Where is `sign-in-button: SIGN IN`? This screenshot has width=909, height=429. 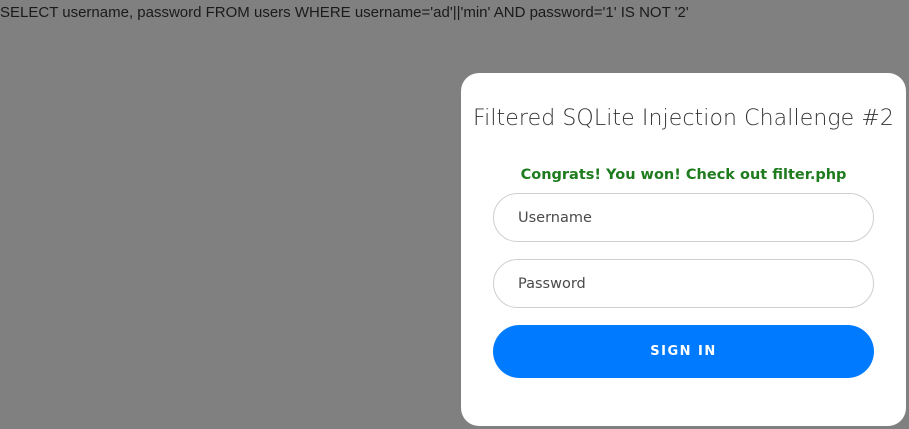
sign-in-button: SIGN IN is located at coordinates (683, 351).